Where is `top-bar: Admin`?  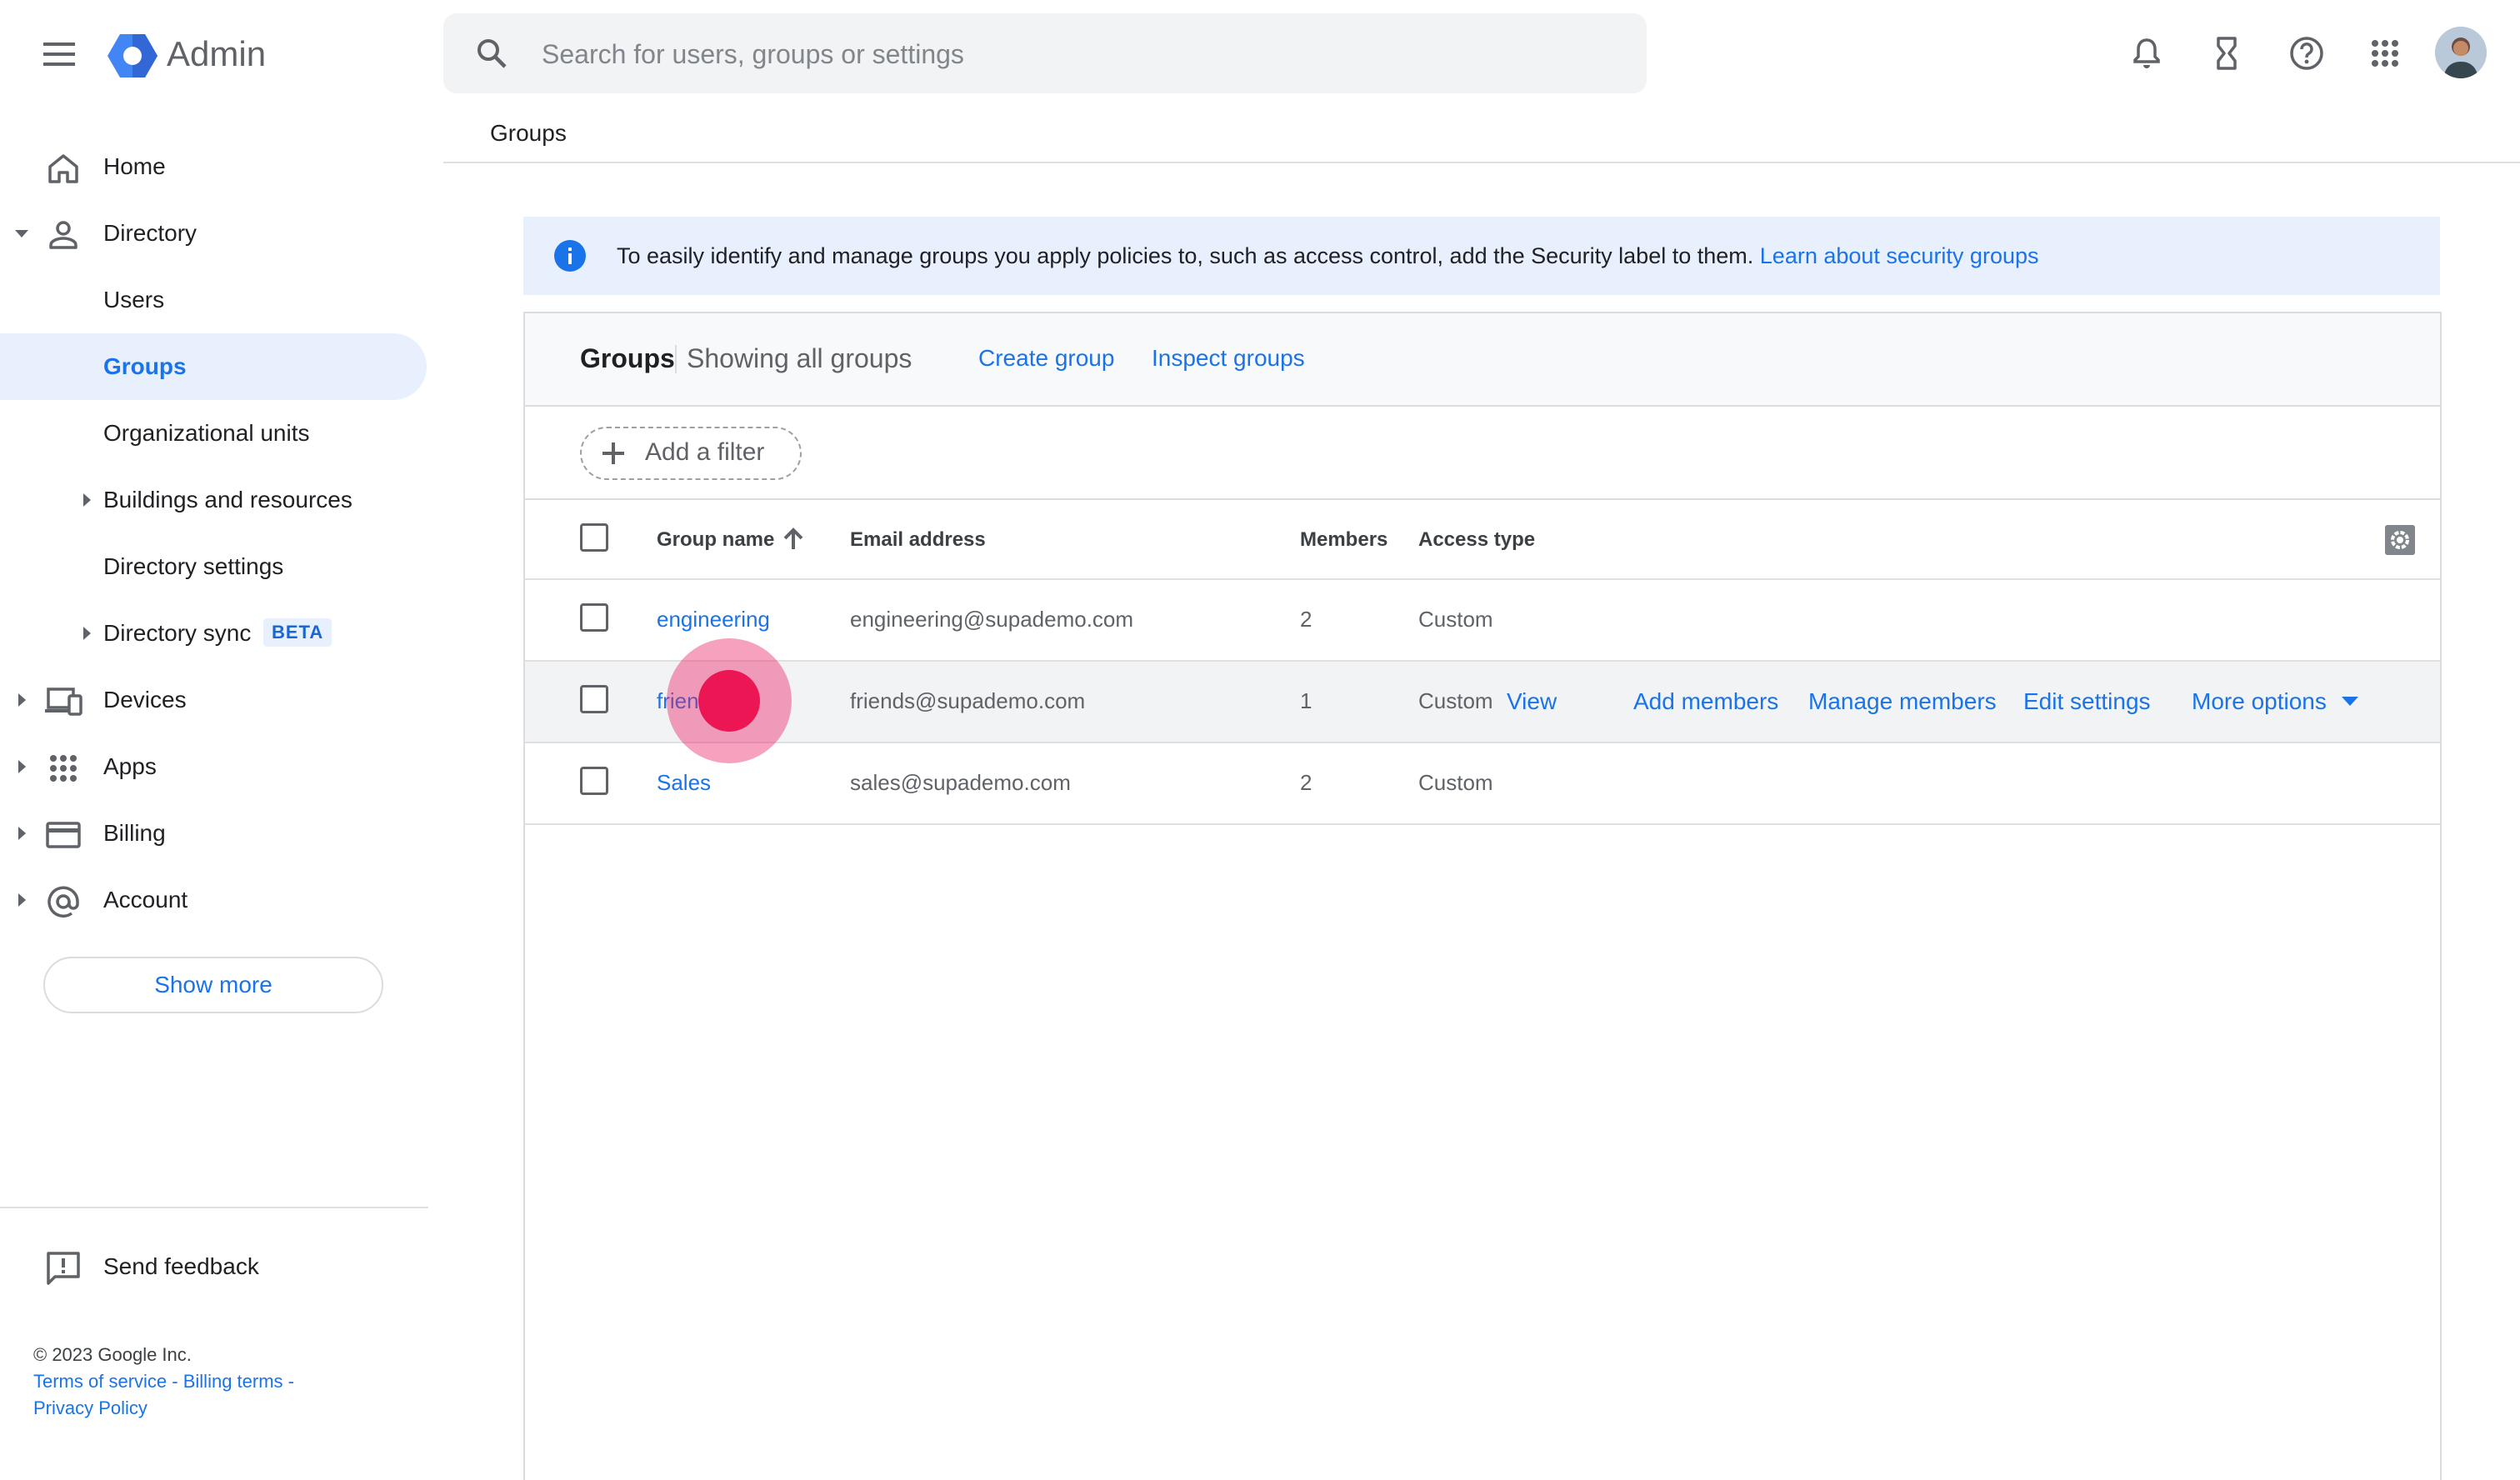 top-bar: Admin is located at coordinates (1260, 54).